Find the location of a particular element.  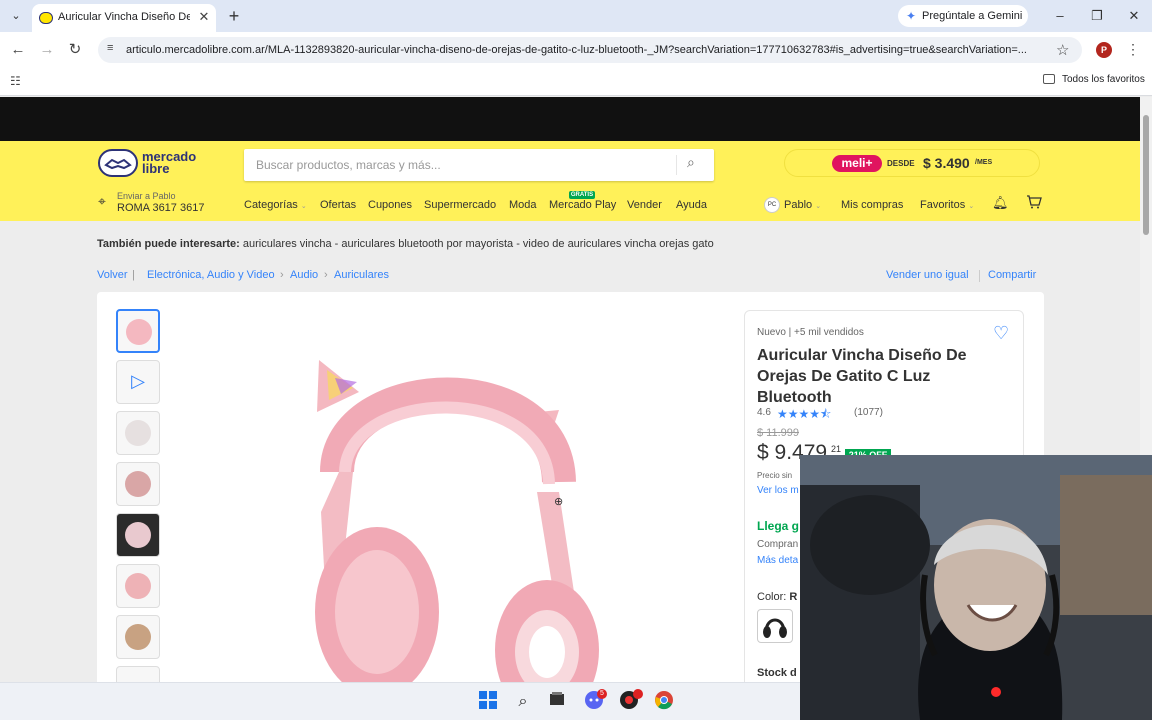

breadcrumb-item: Electrónica, Audio y Video is located at coordinates (211, 275).